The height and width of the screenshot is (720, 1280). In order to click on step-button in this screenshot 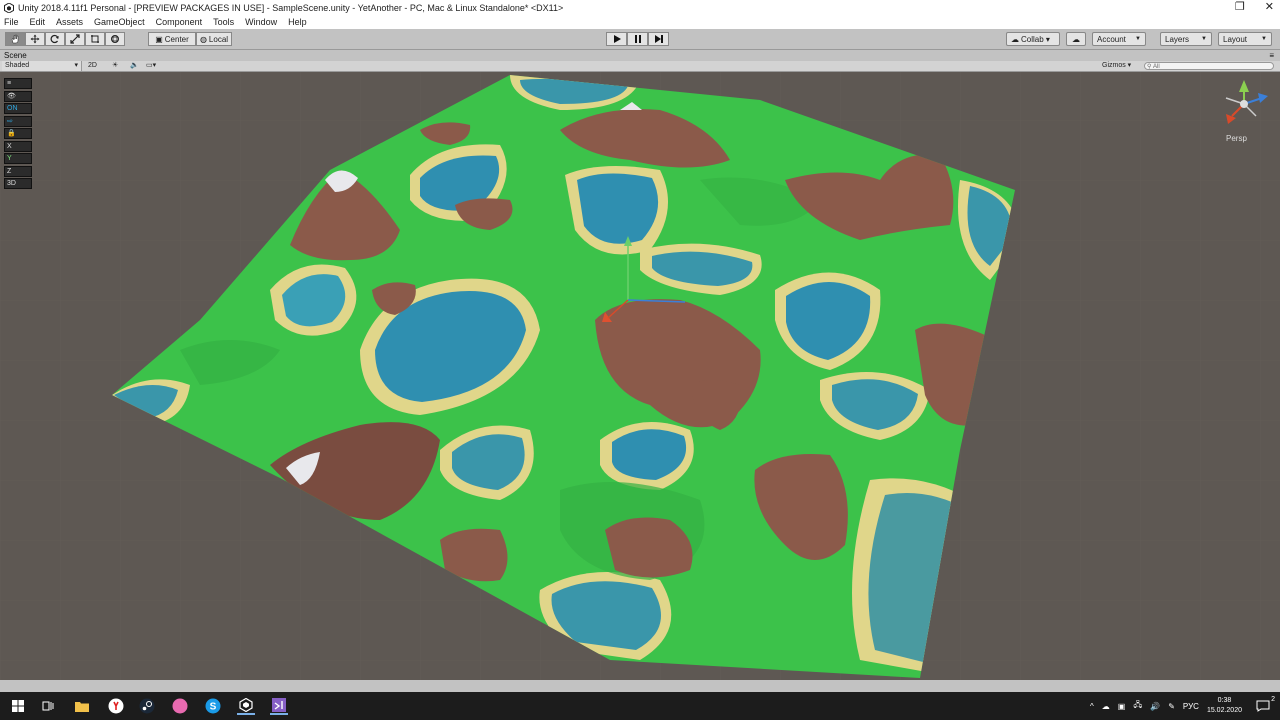, I will do `click(658, 39)`.